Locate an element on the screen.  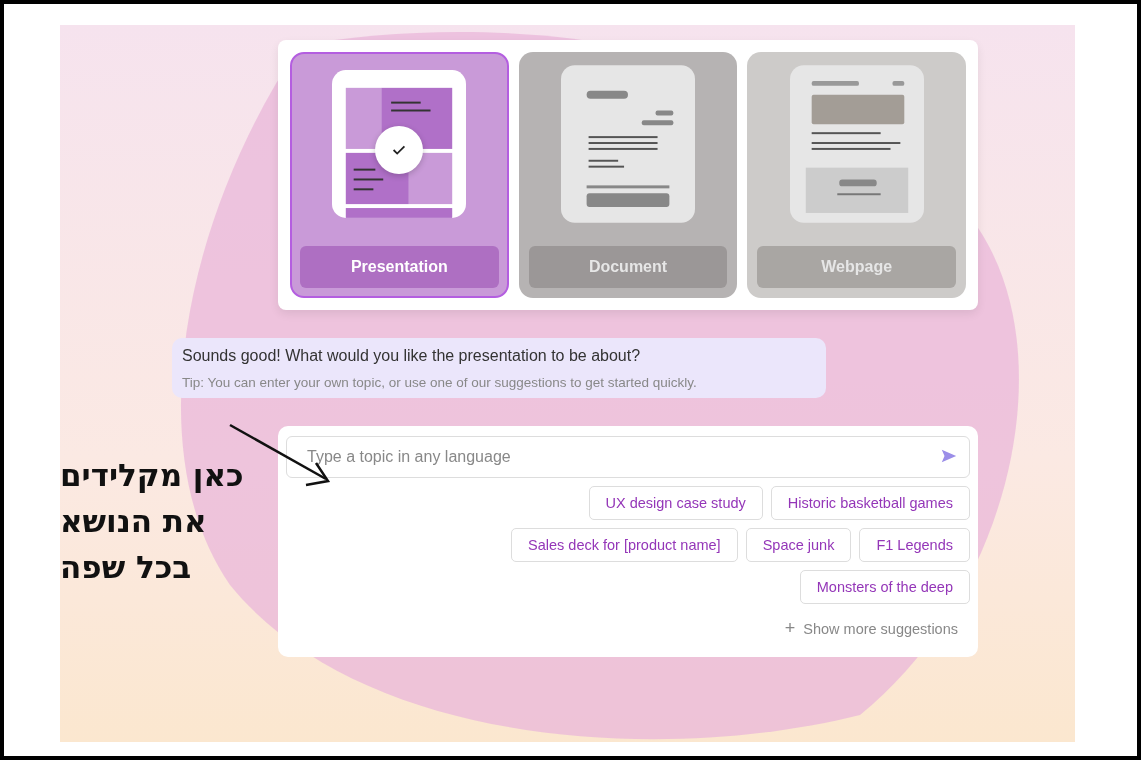
show-more-button: + Show more suggestions is located at coordinates (871, 628).